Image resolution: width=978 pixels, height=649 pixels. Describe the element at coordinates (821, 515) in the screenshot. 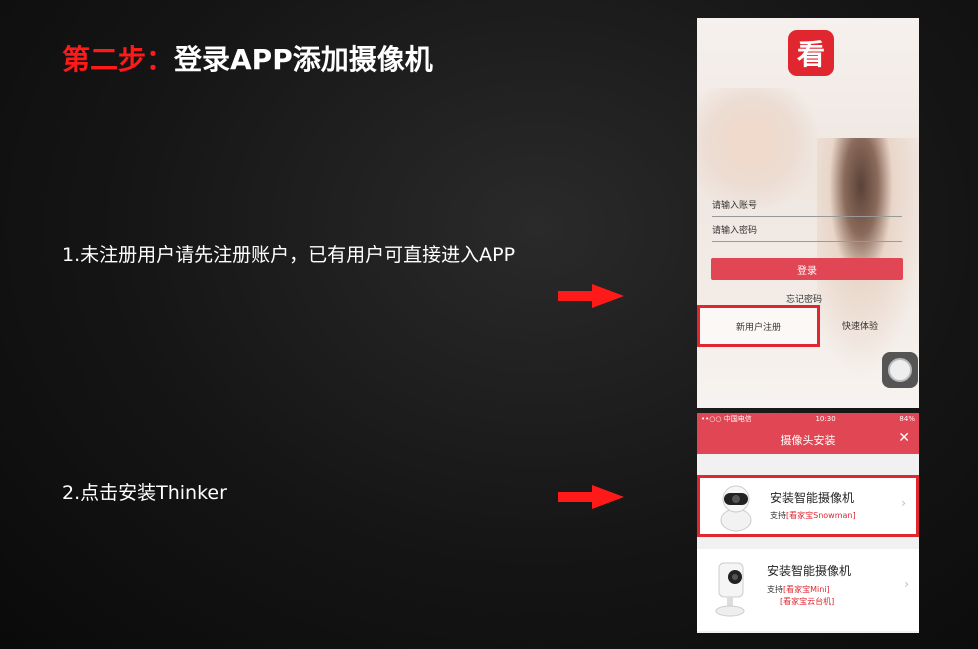

I see `support-item: [看家宝Snowman]` at that location.